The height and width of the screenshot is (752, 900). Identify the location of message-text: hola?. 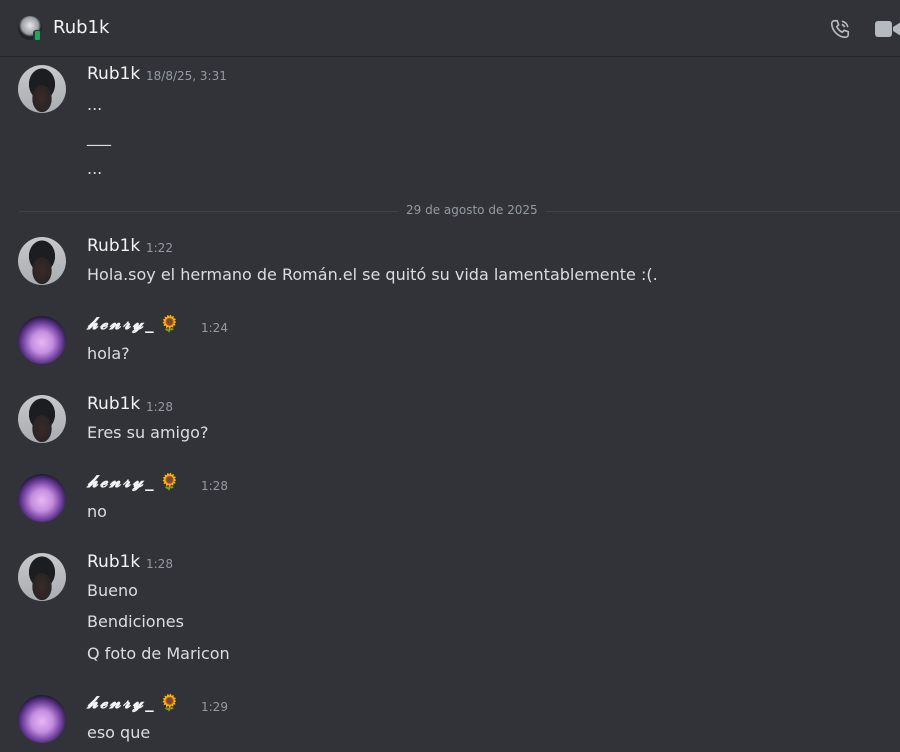
(108, 353).